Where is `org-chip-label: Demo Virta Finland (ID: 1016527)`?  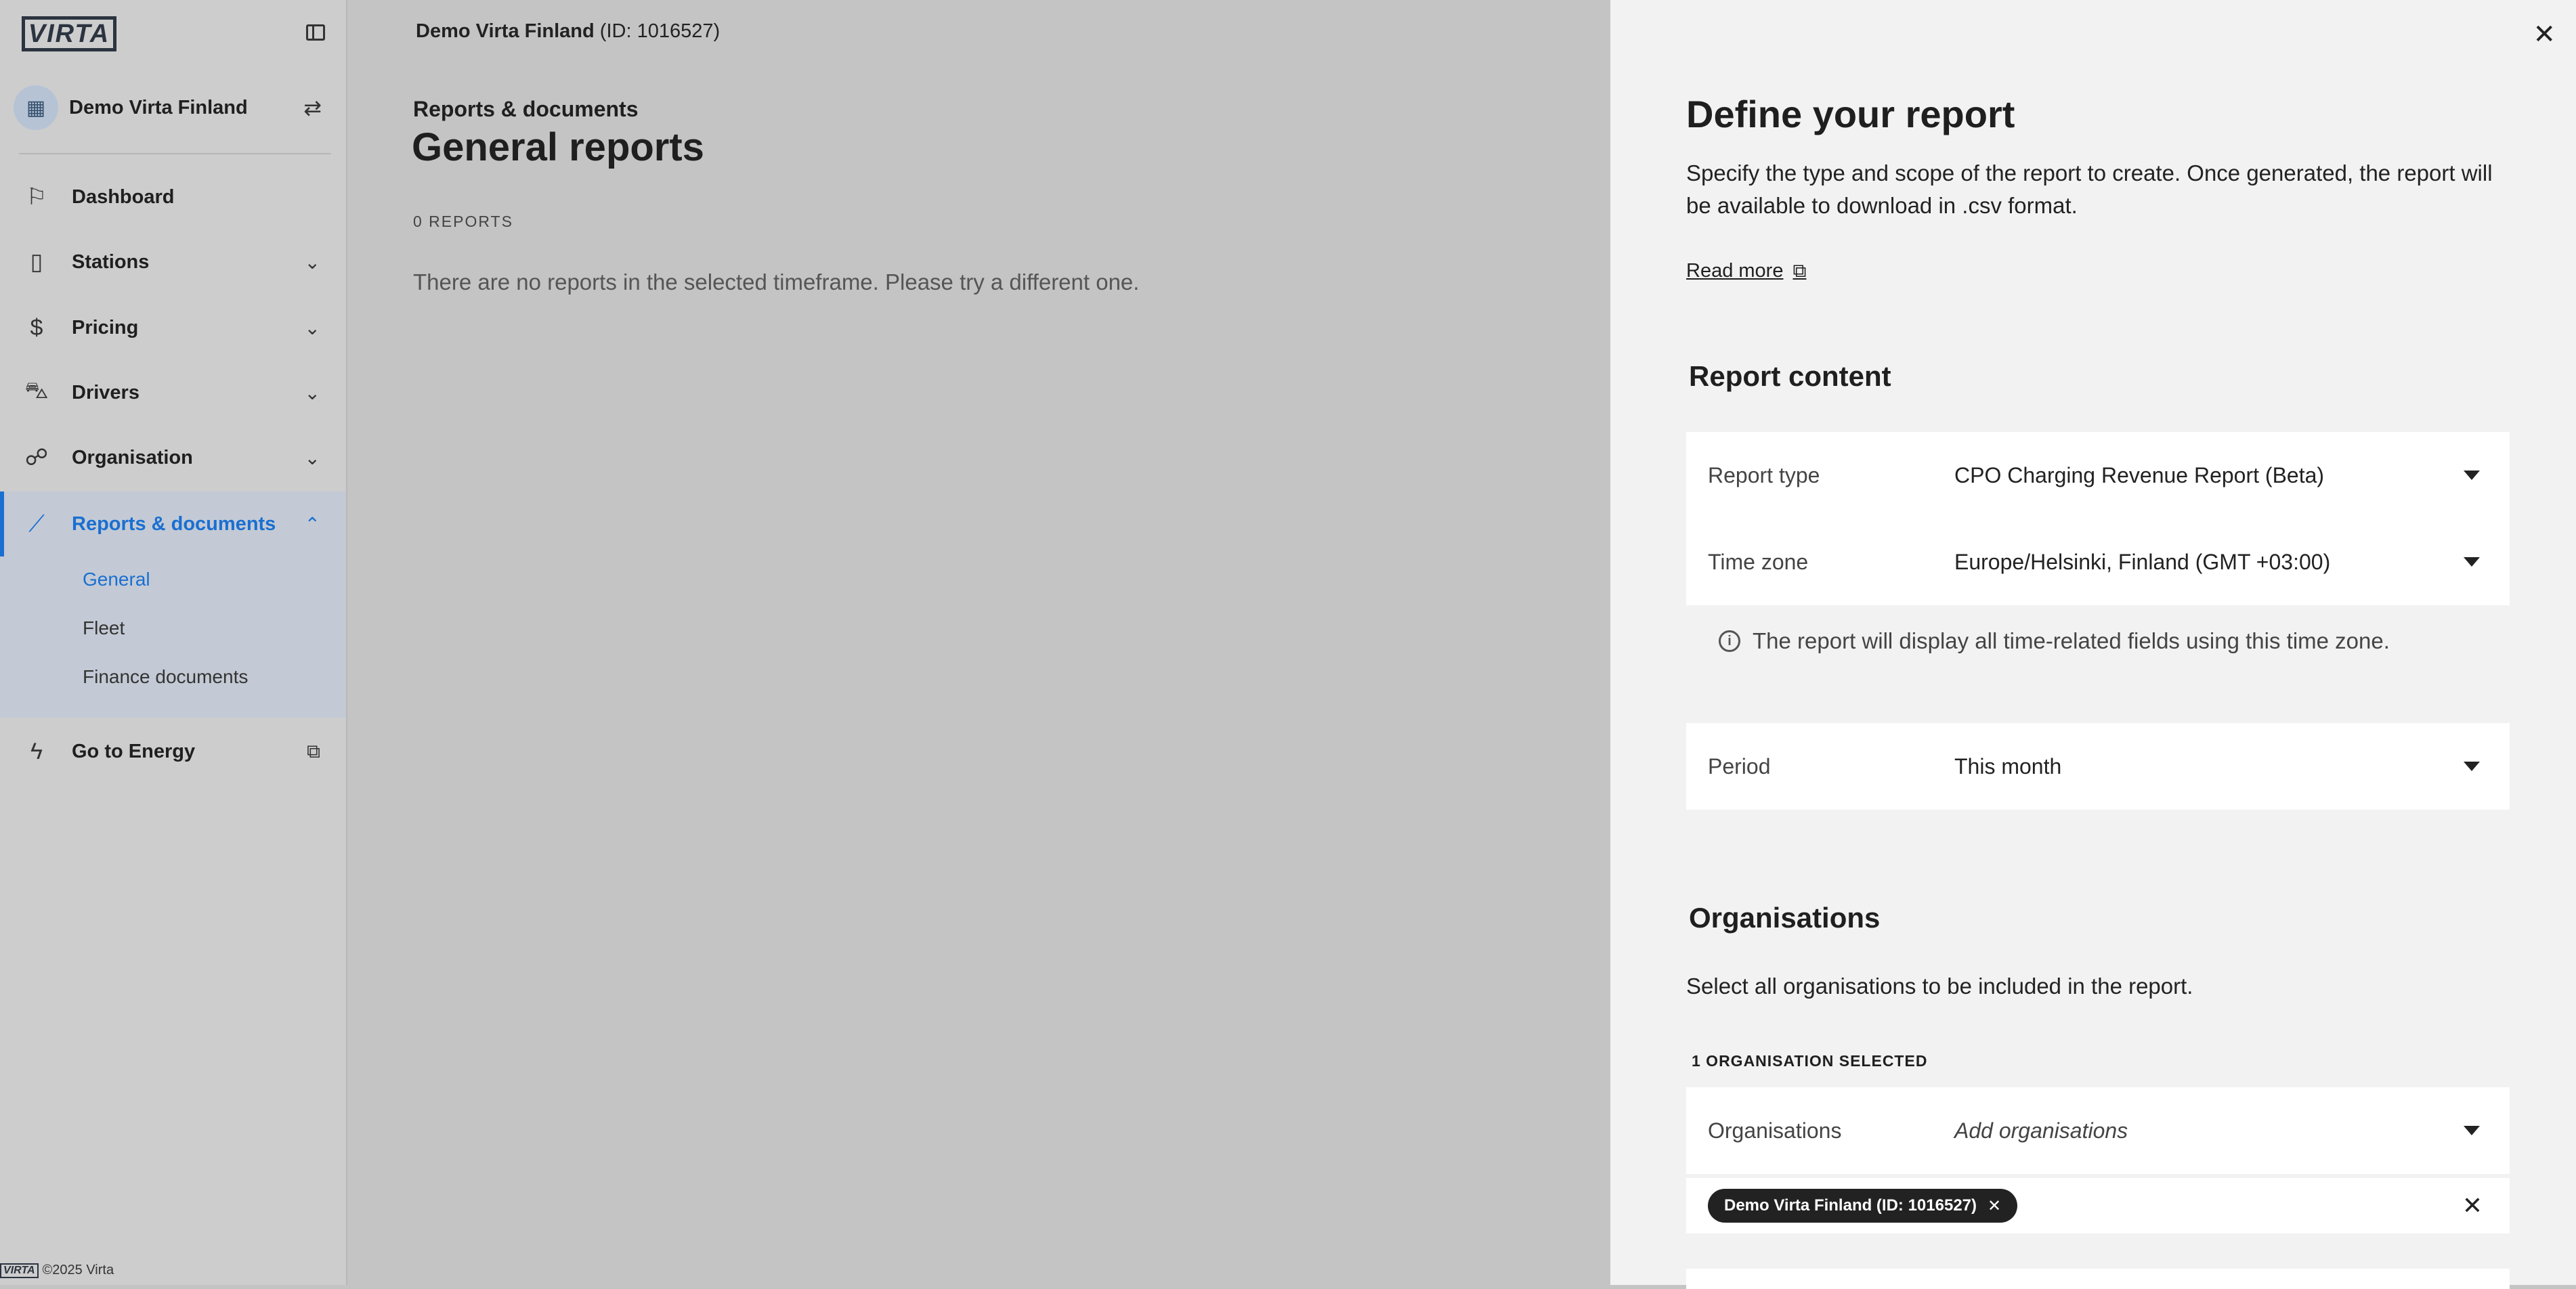
org-chip-label: Demo Virta Finland (ID: 1016527) is located at coordinates (1850, 1205).